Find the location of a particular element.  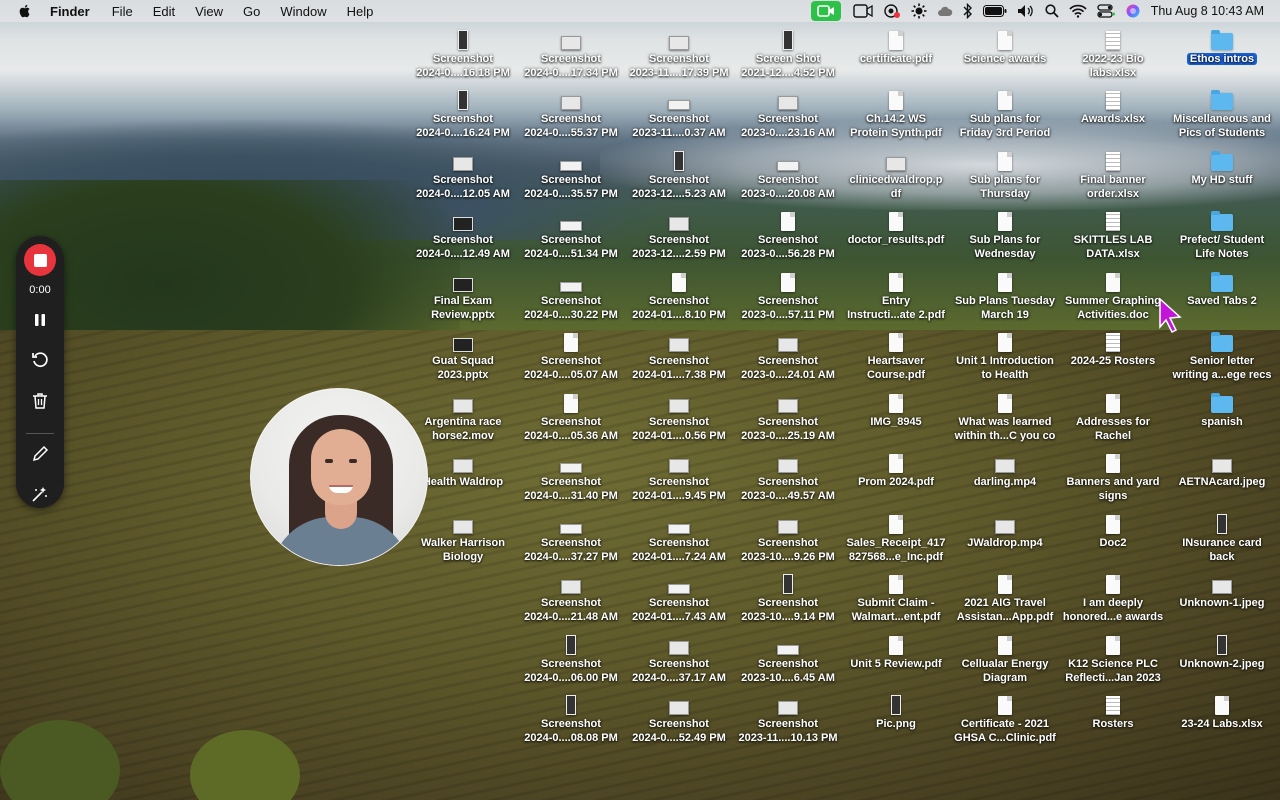

desktop-file: Prefect/ Student Life Notes is located at coordinates (1222, 234).